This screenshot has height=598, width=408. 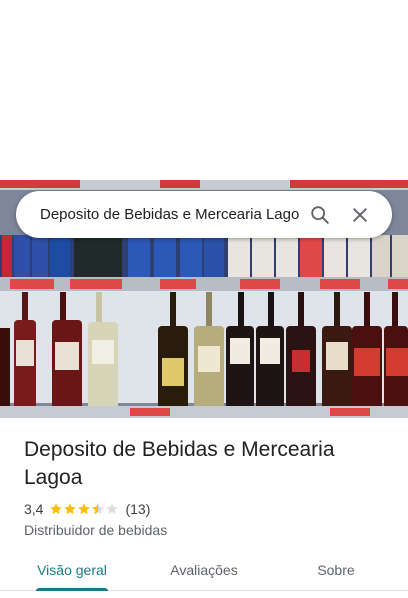 What do you see at coordinates (112, 509) in the screenshot?
I see `star-empty-icon` at bounding box center [112, 509].